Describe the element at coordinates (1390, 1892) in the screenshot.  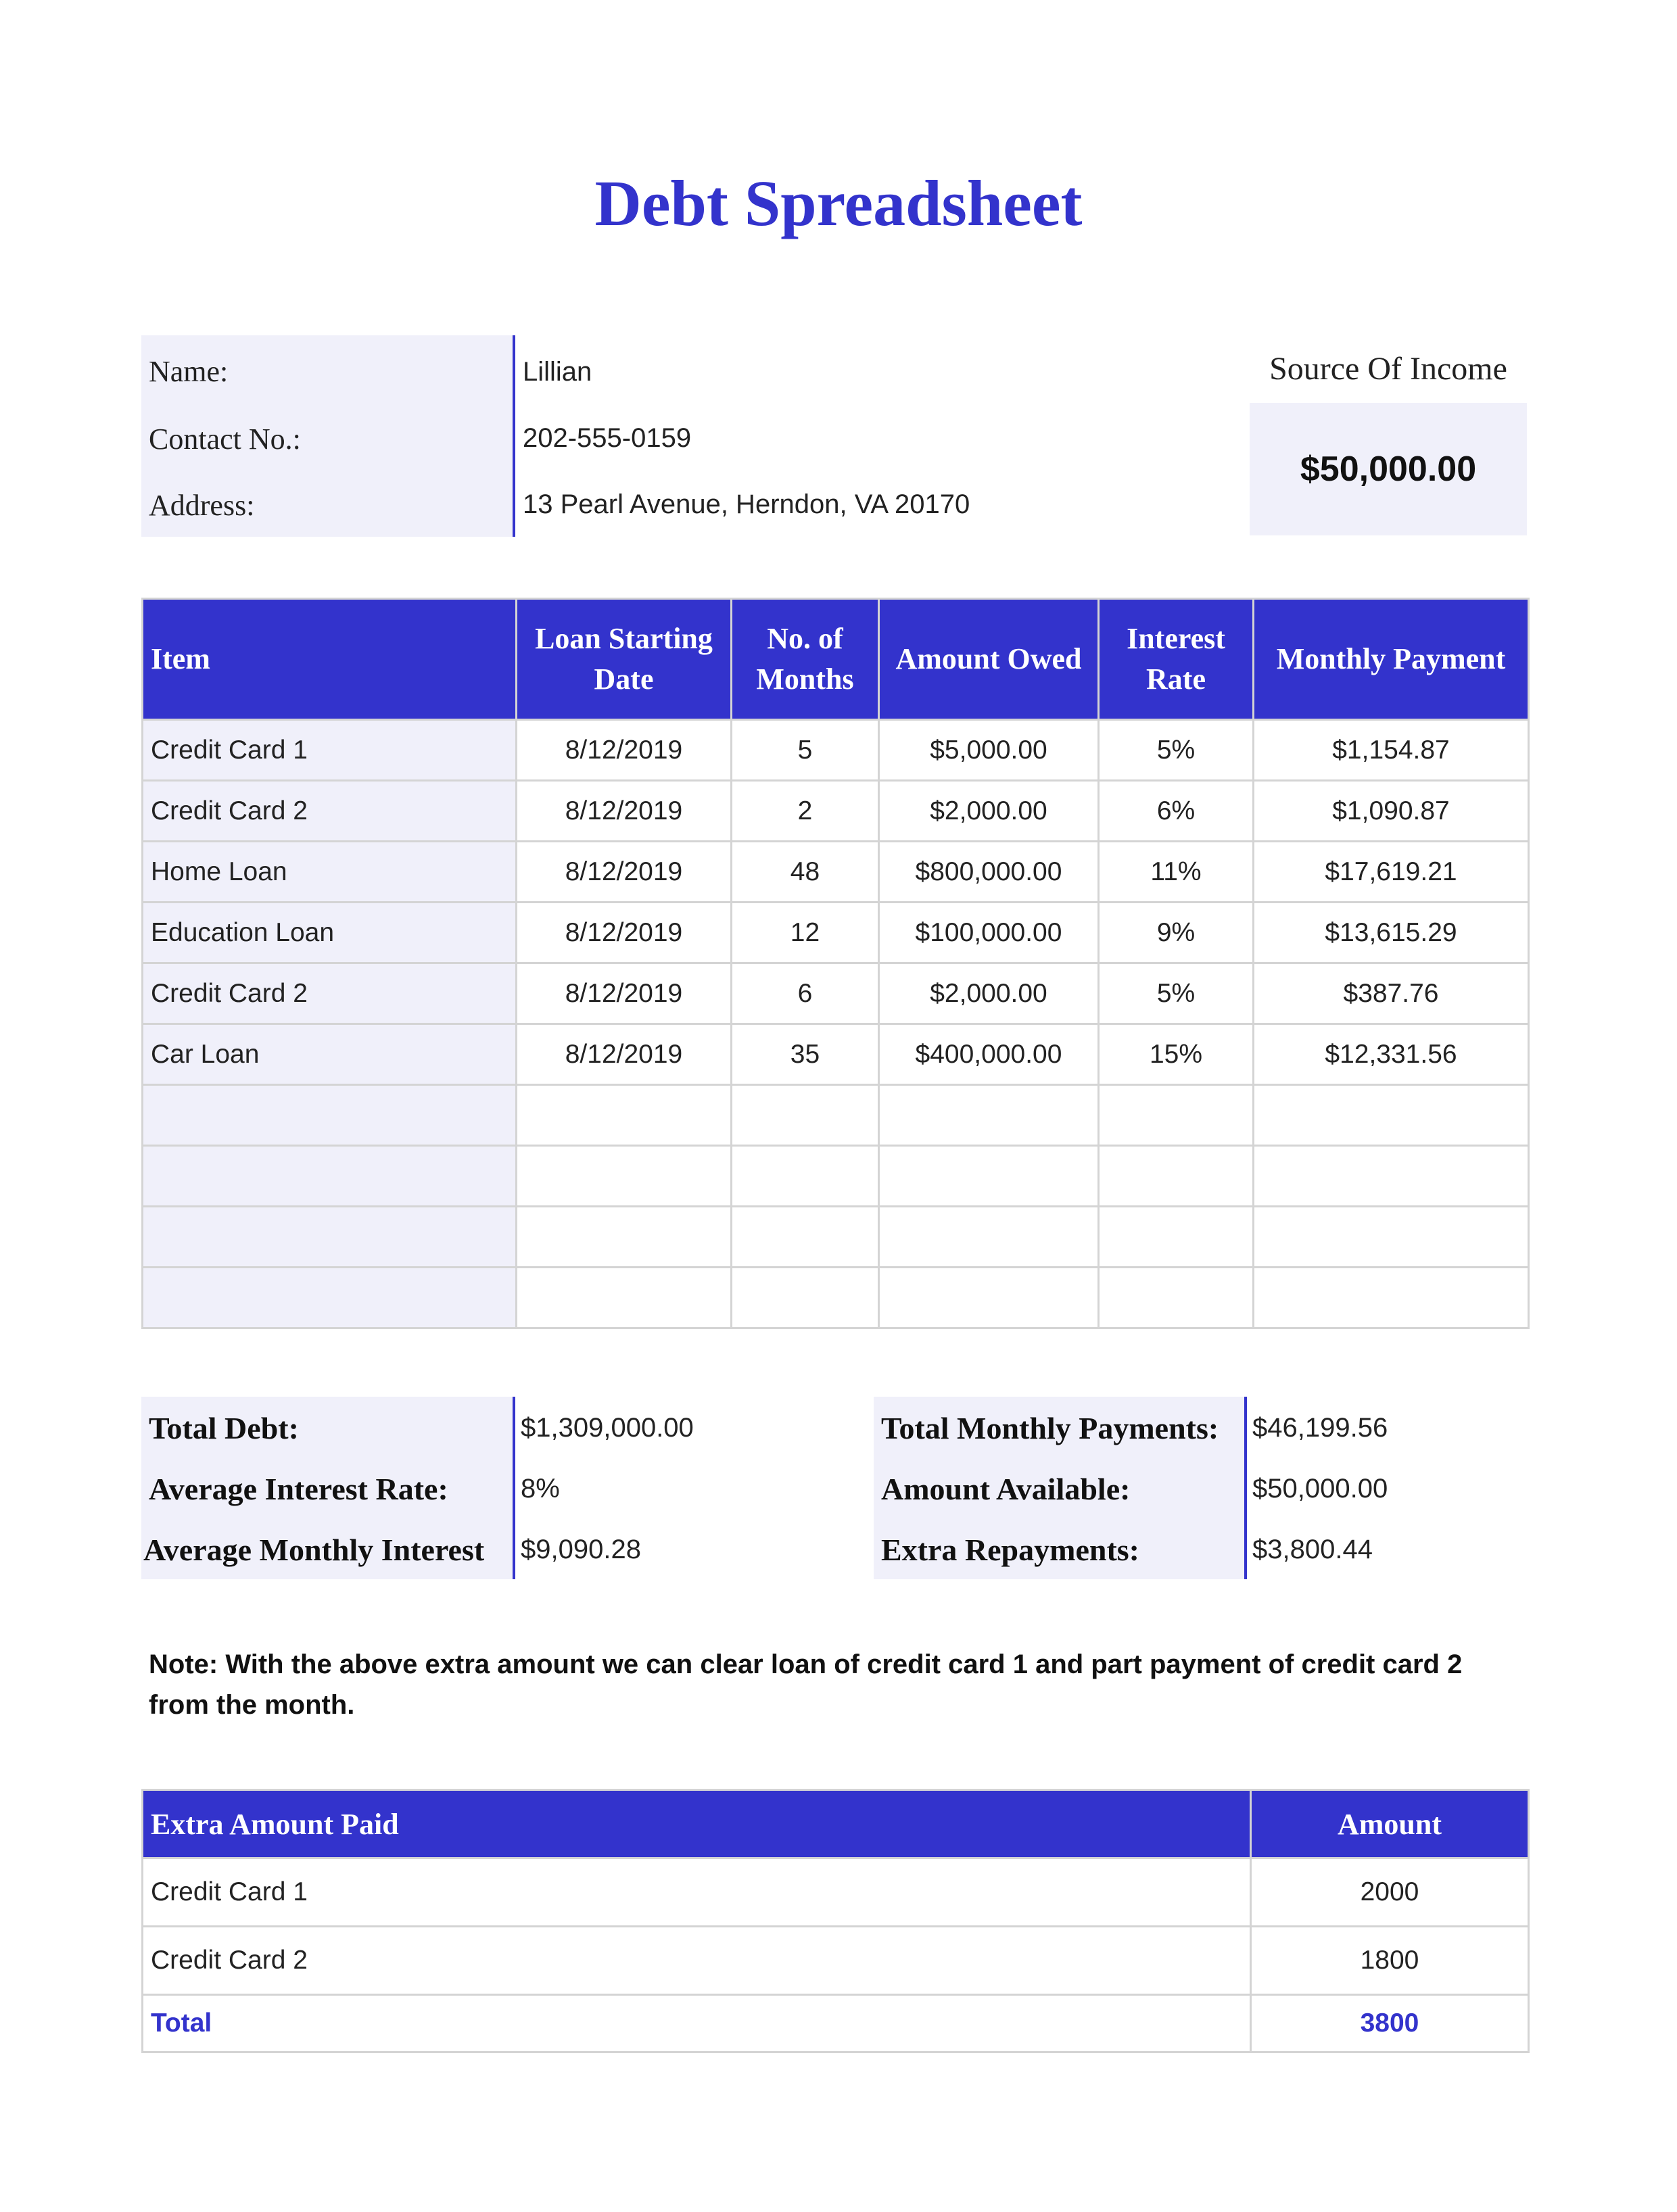
I see `cell-extra-amount: 2000` at that location.